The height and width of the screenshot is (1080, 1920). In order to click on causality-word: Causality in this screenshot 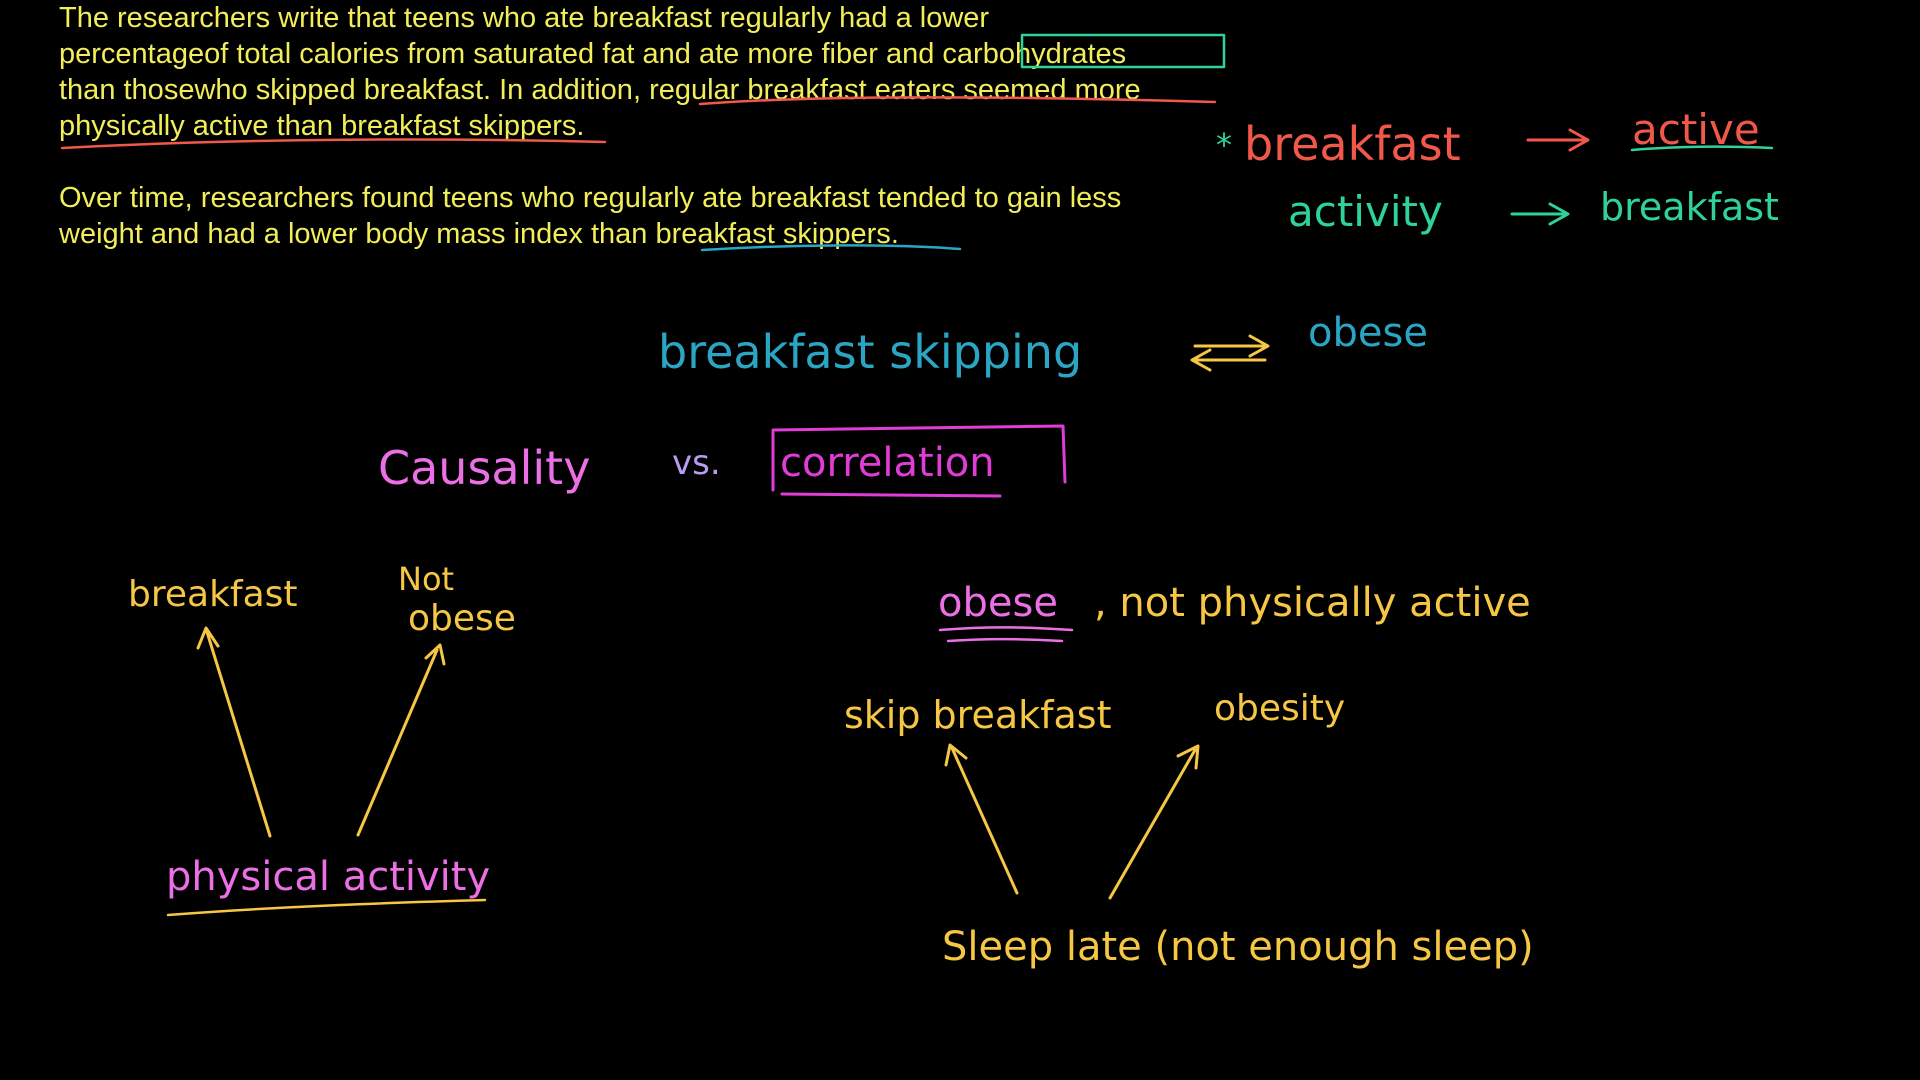, I will do `click(484, 468)`.